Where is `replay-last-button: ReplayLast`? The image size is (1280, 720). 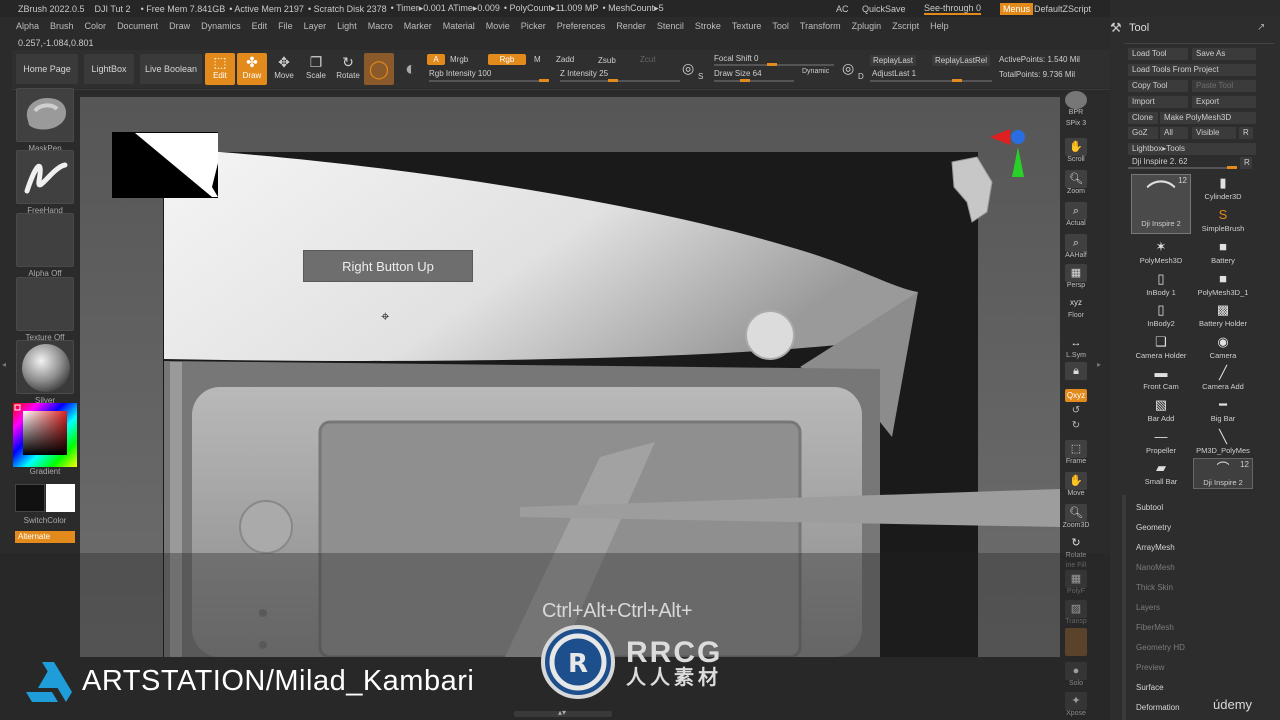 replay-last-button: ReplayLast is located at coordinates (893, 60).